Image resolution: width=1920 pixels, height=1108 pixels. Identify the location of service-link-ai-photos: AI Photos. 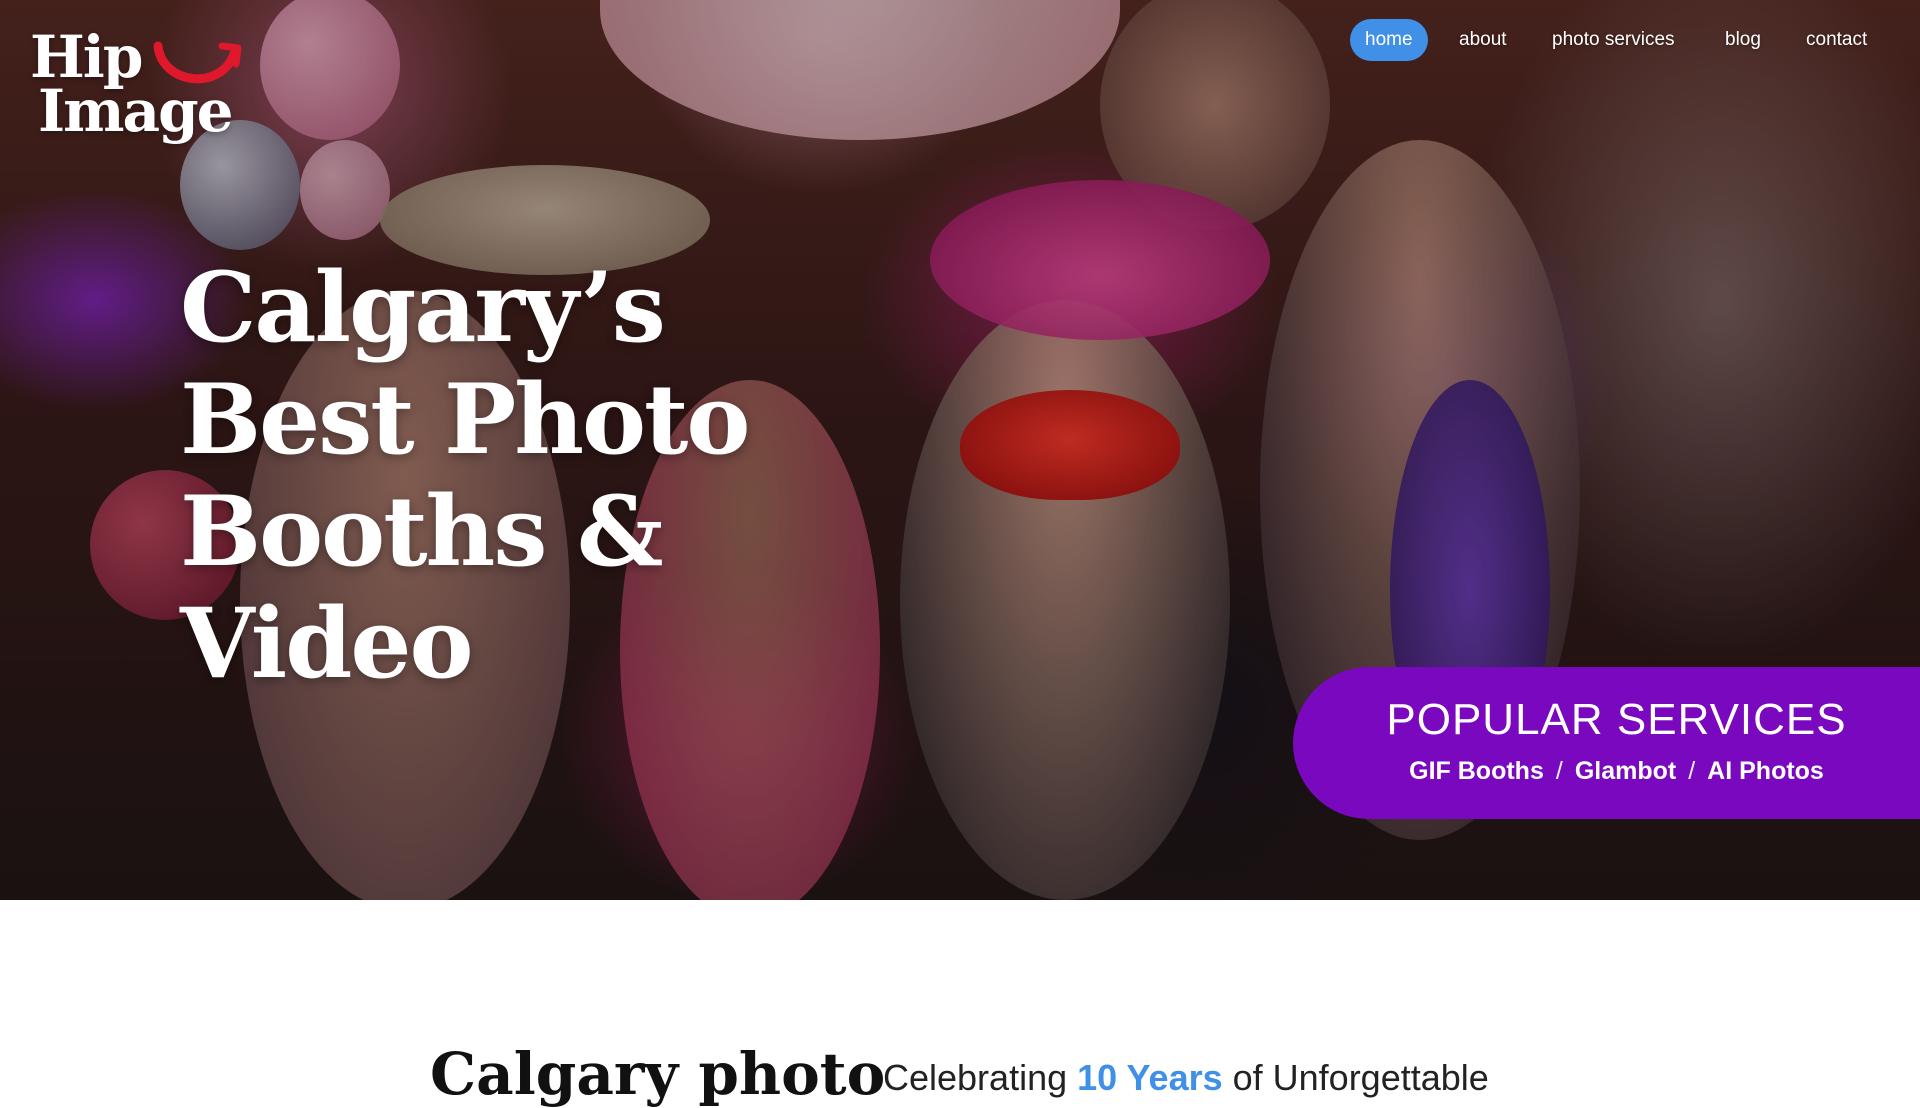
(1765, 771).